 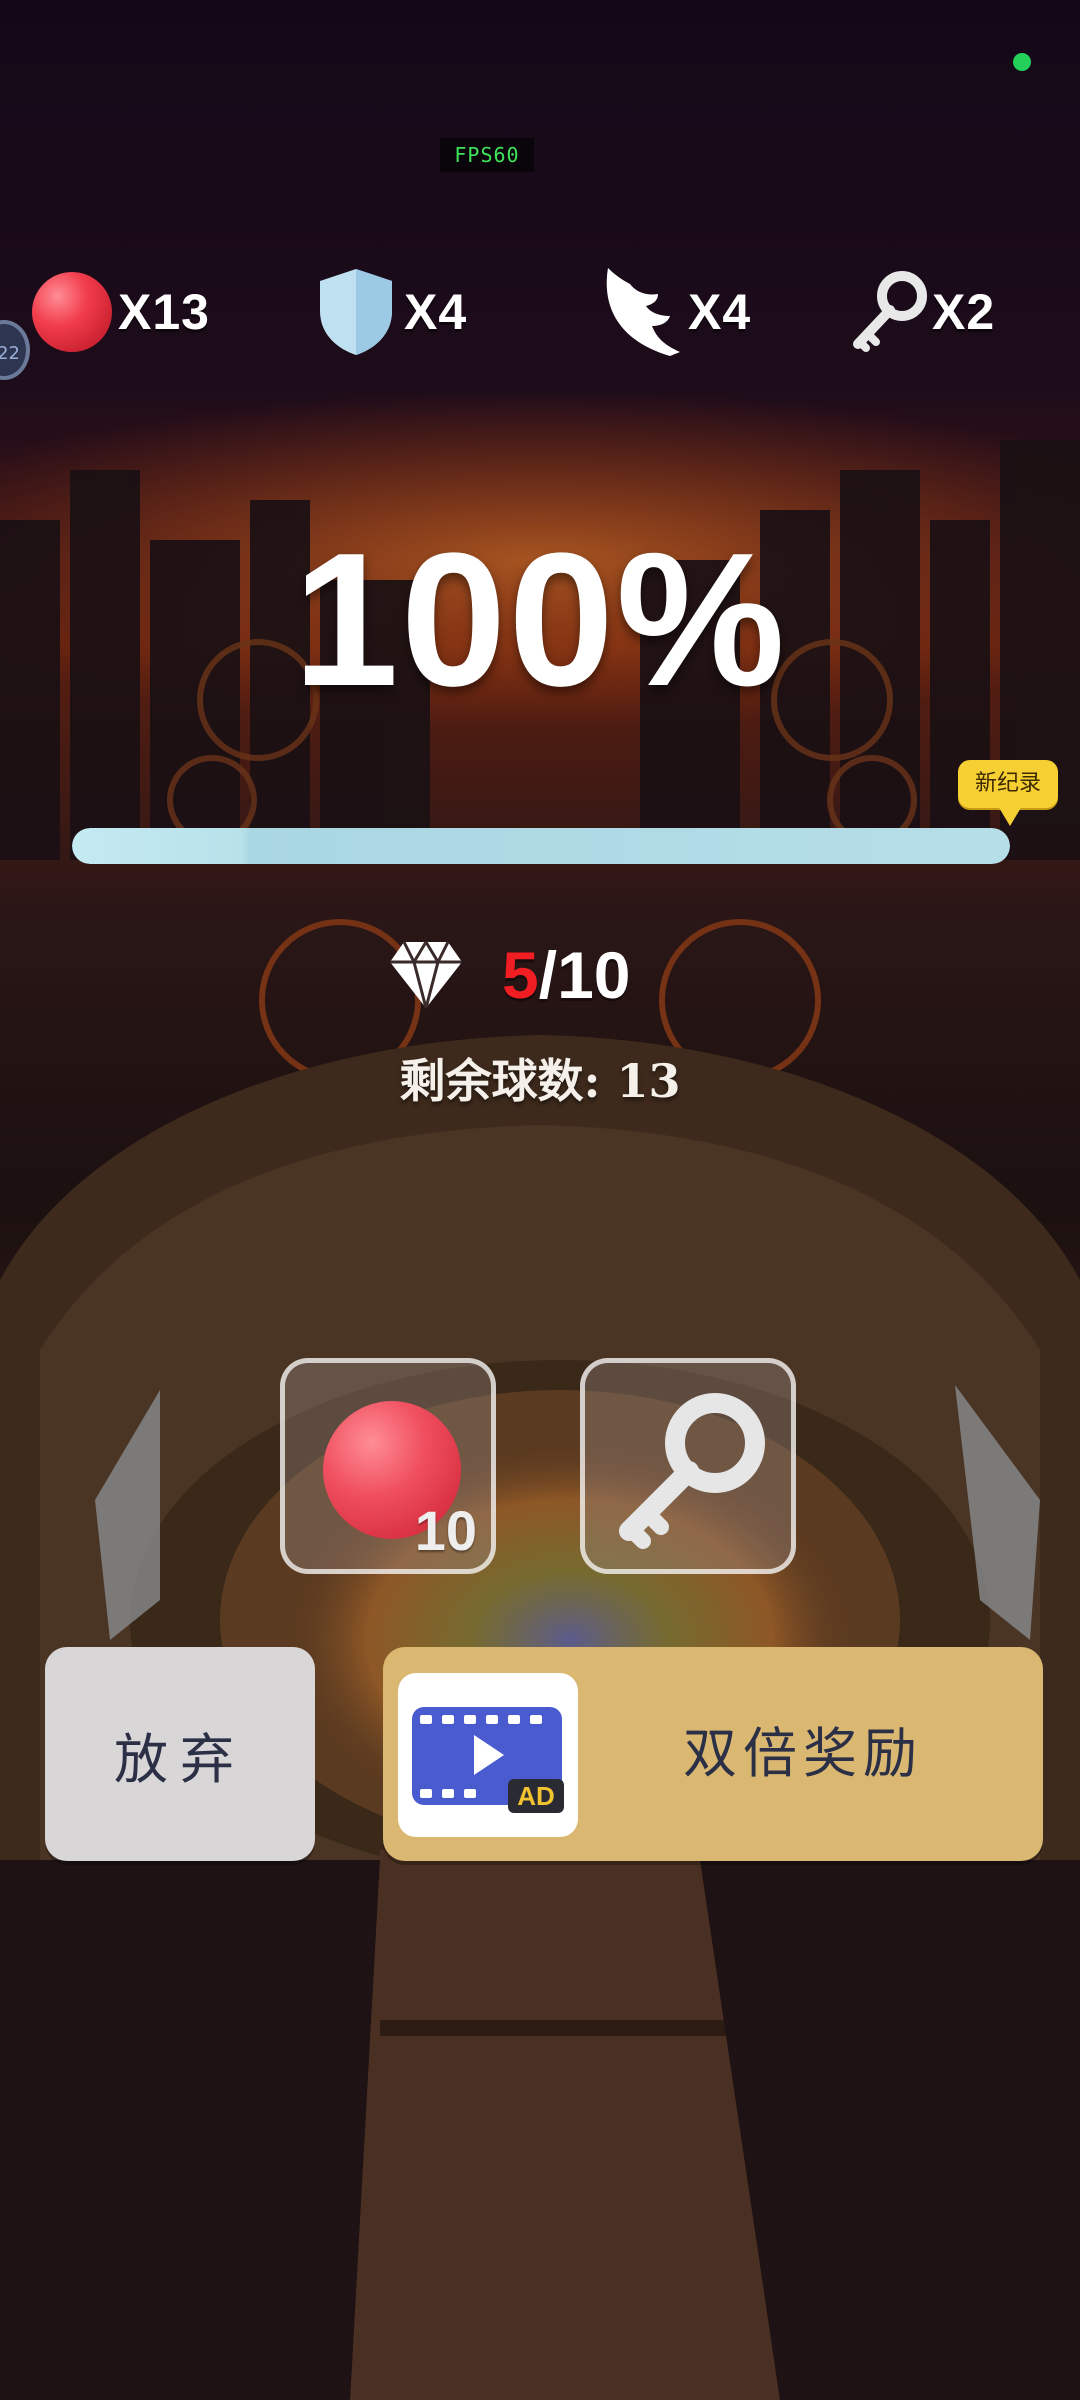 I want to click on gem-count: 5/10, so click(x=566, y=975).